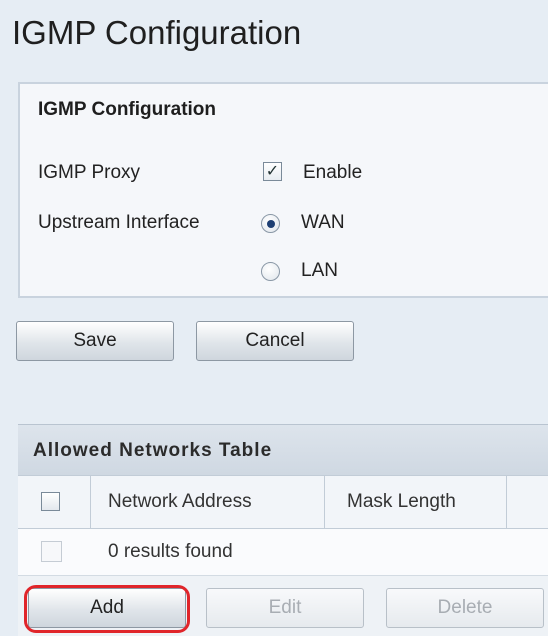 The width and height of the screenshot is (548, 636). What do you see at coordinates (465, 608) in the screenshot?
I see `delete-button: Delete` at bounding box center [465, 608].